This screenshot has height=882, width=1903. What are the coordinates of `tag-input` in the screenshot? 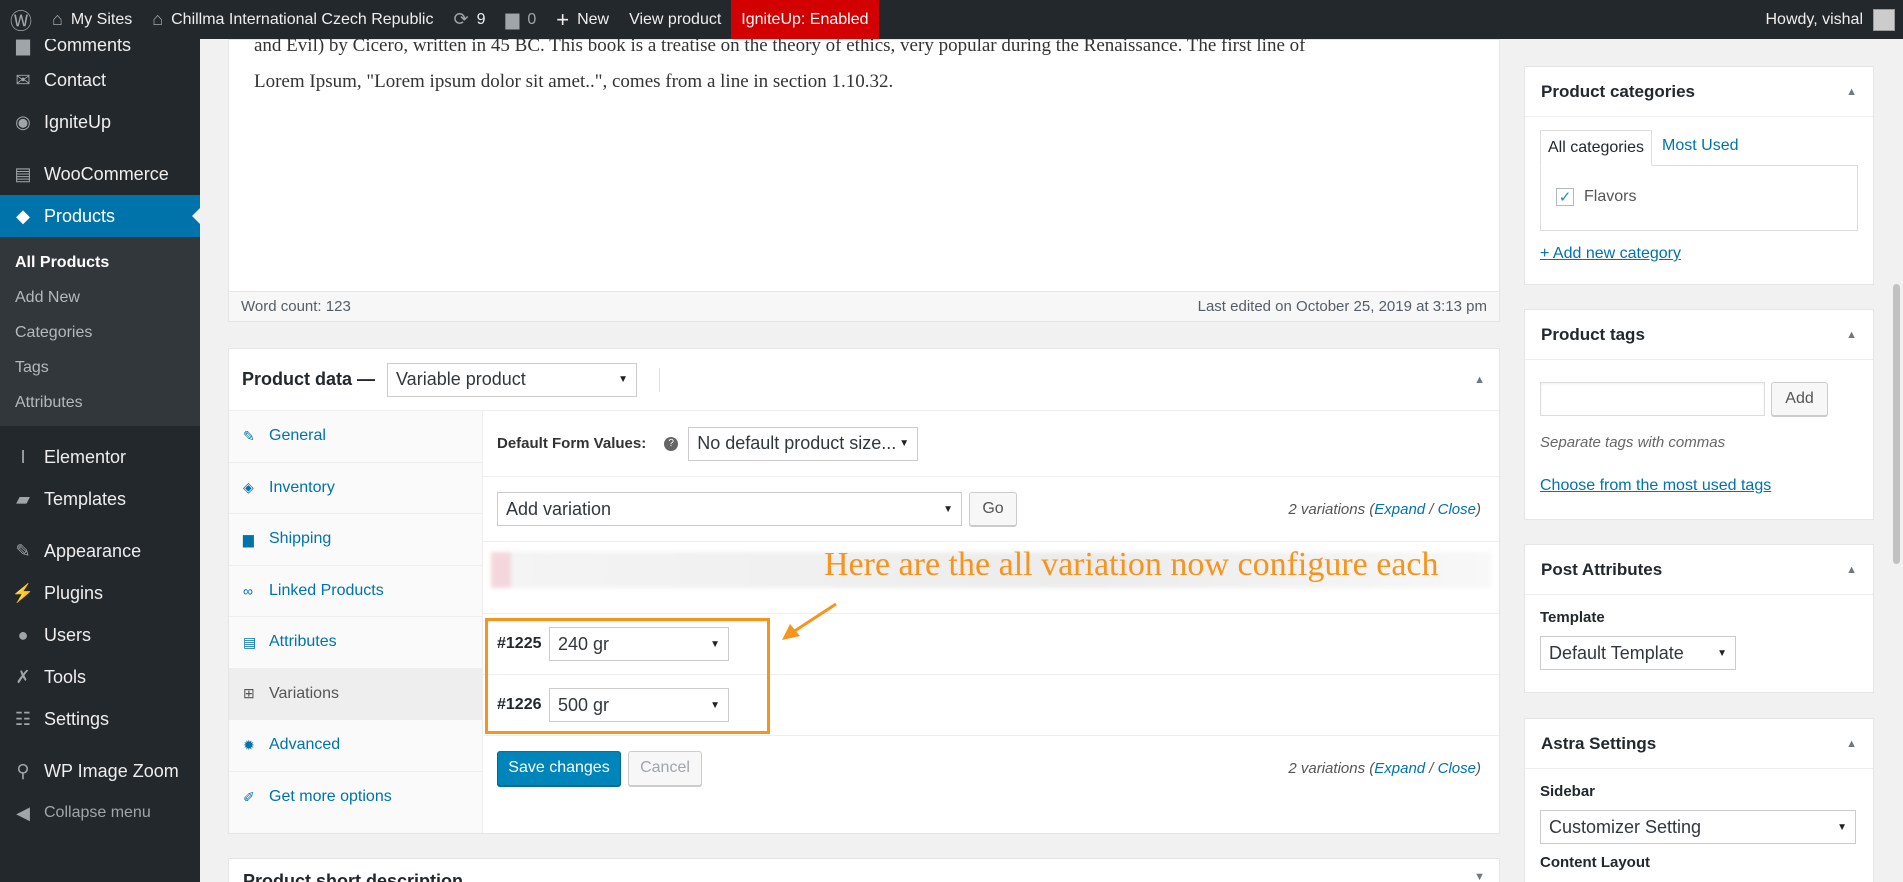 It's located at (1652, 399).